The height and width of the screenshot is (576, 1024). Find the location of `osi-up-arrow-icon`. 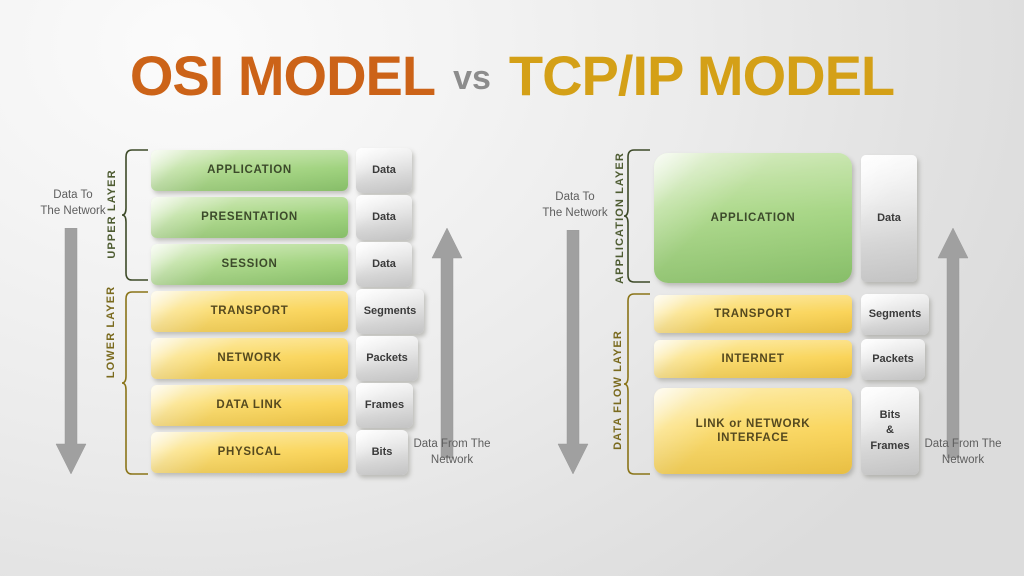

osi-up-arrow-icon is located at coordinates (447, 343).